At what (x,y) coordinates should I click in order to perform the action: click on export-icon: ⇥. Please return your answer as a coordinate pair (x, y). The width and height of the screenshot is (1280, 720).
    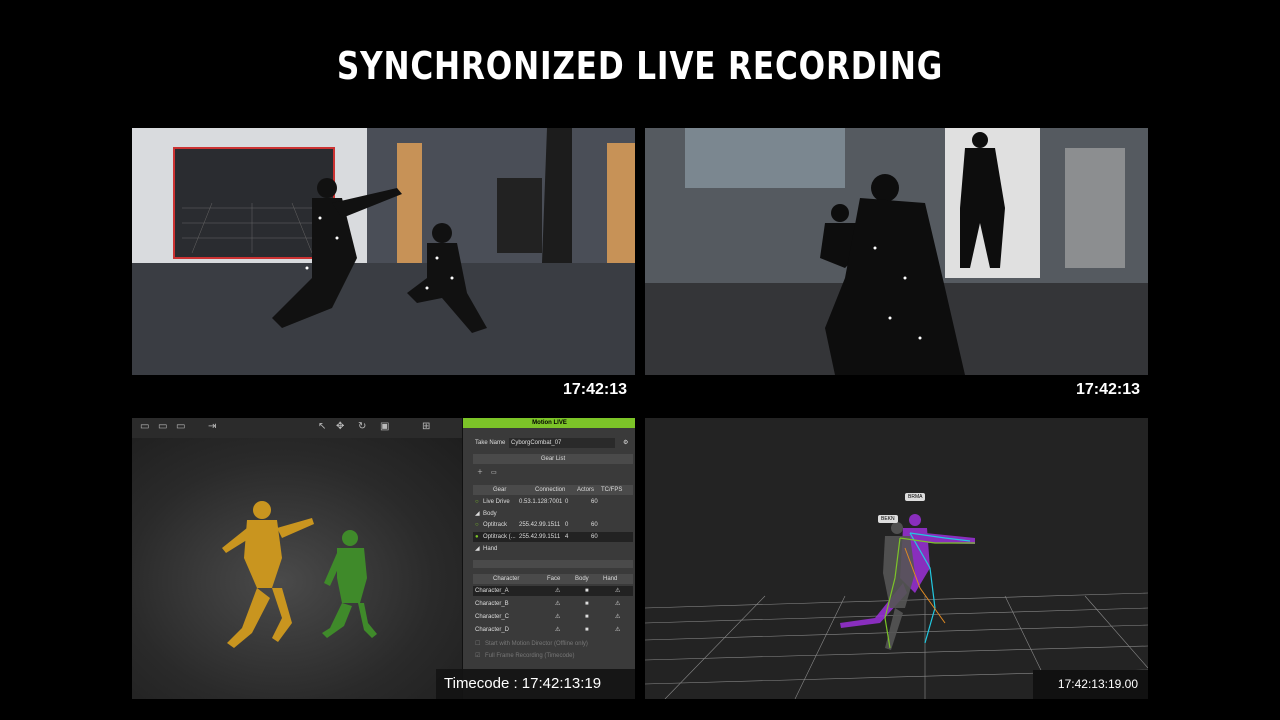
    Looking at the image, I should click on (212, 426).